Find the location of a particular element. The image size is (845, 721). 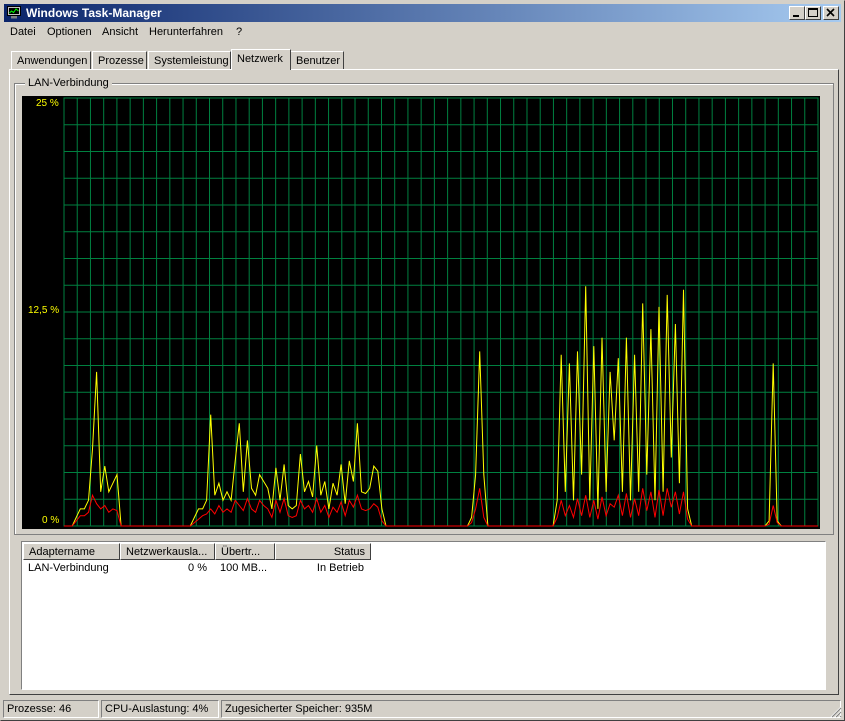

resize-grip-icon is located at coordinates (836, 712).